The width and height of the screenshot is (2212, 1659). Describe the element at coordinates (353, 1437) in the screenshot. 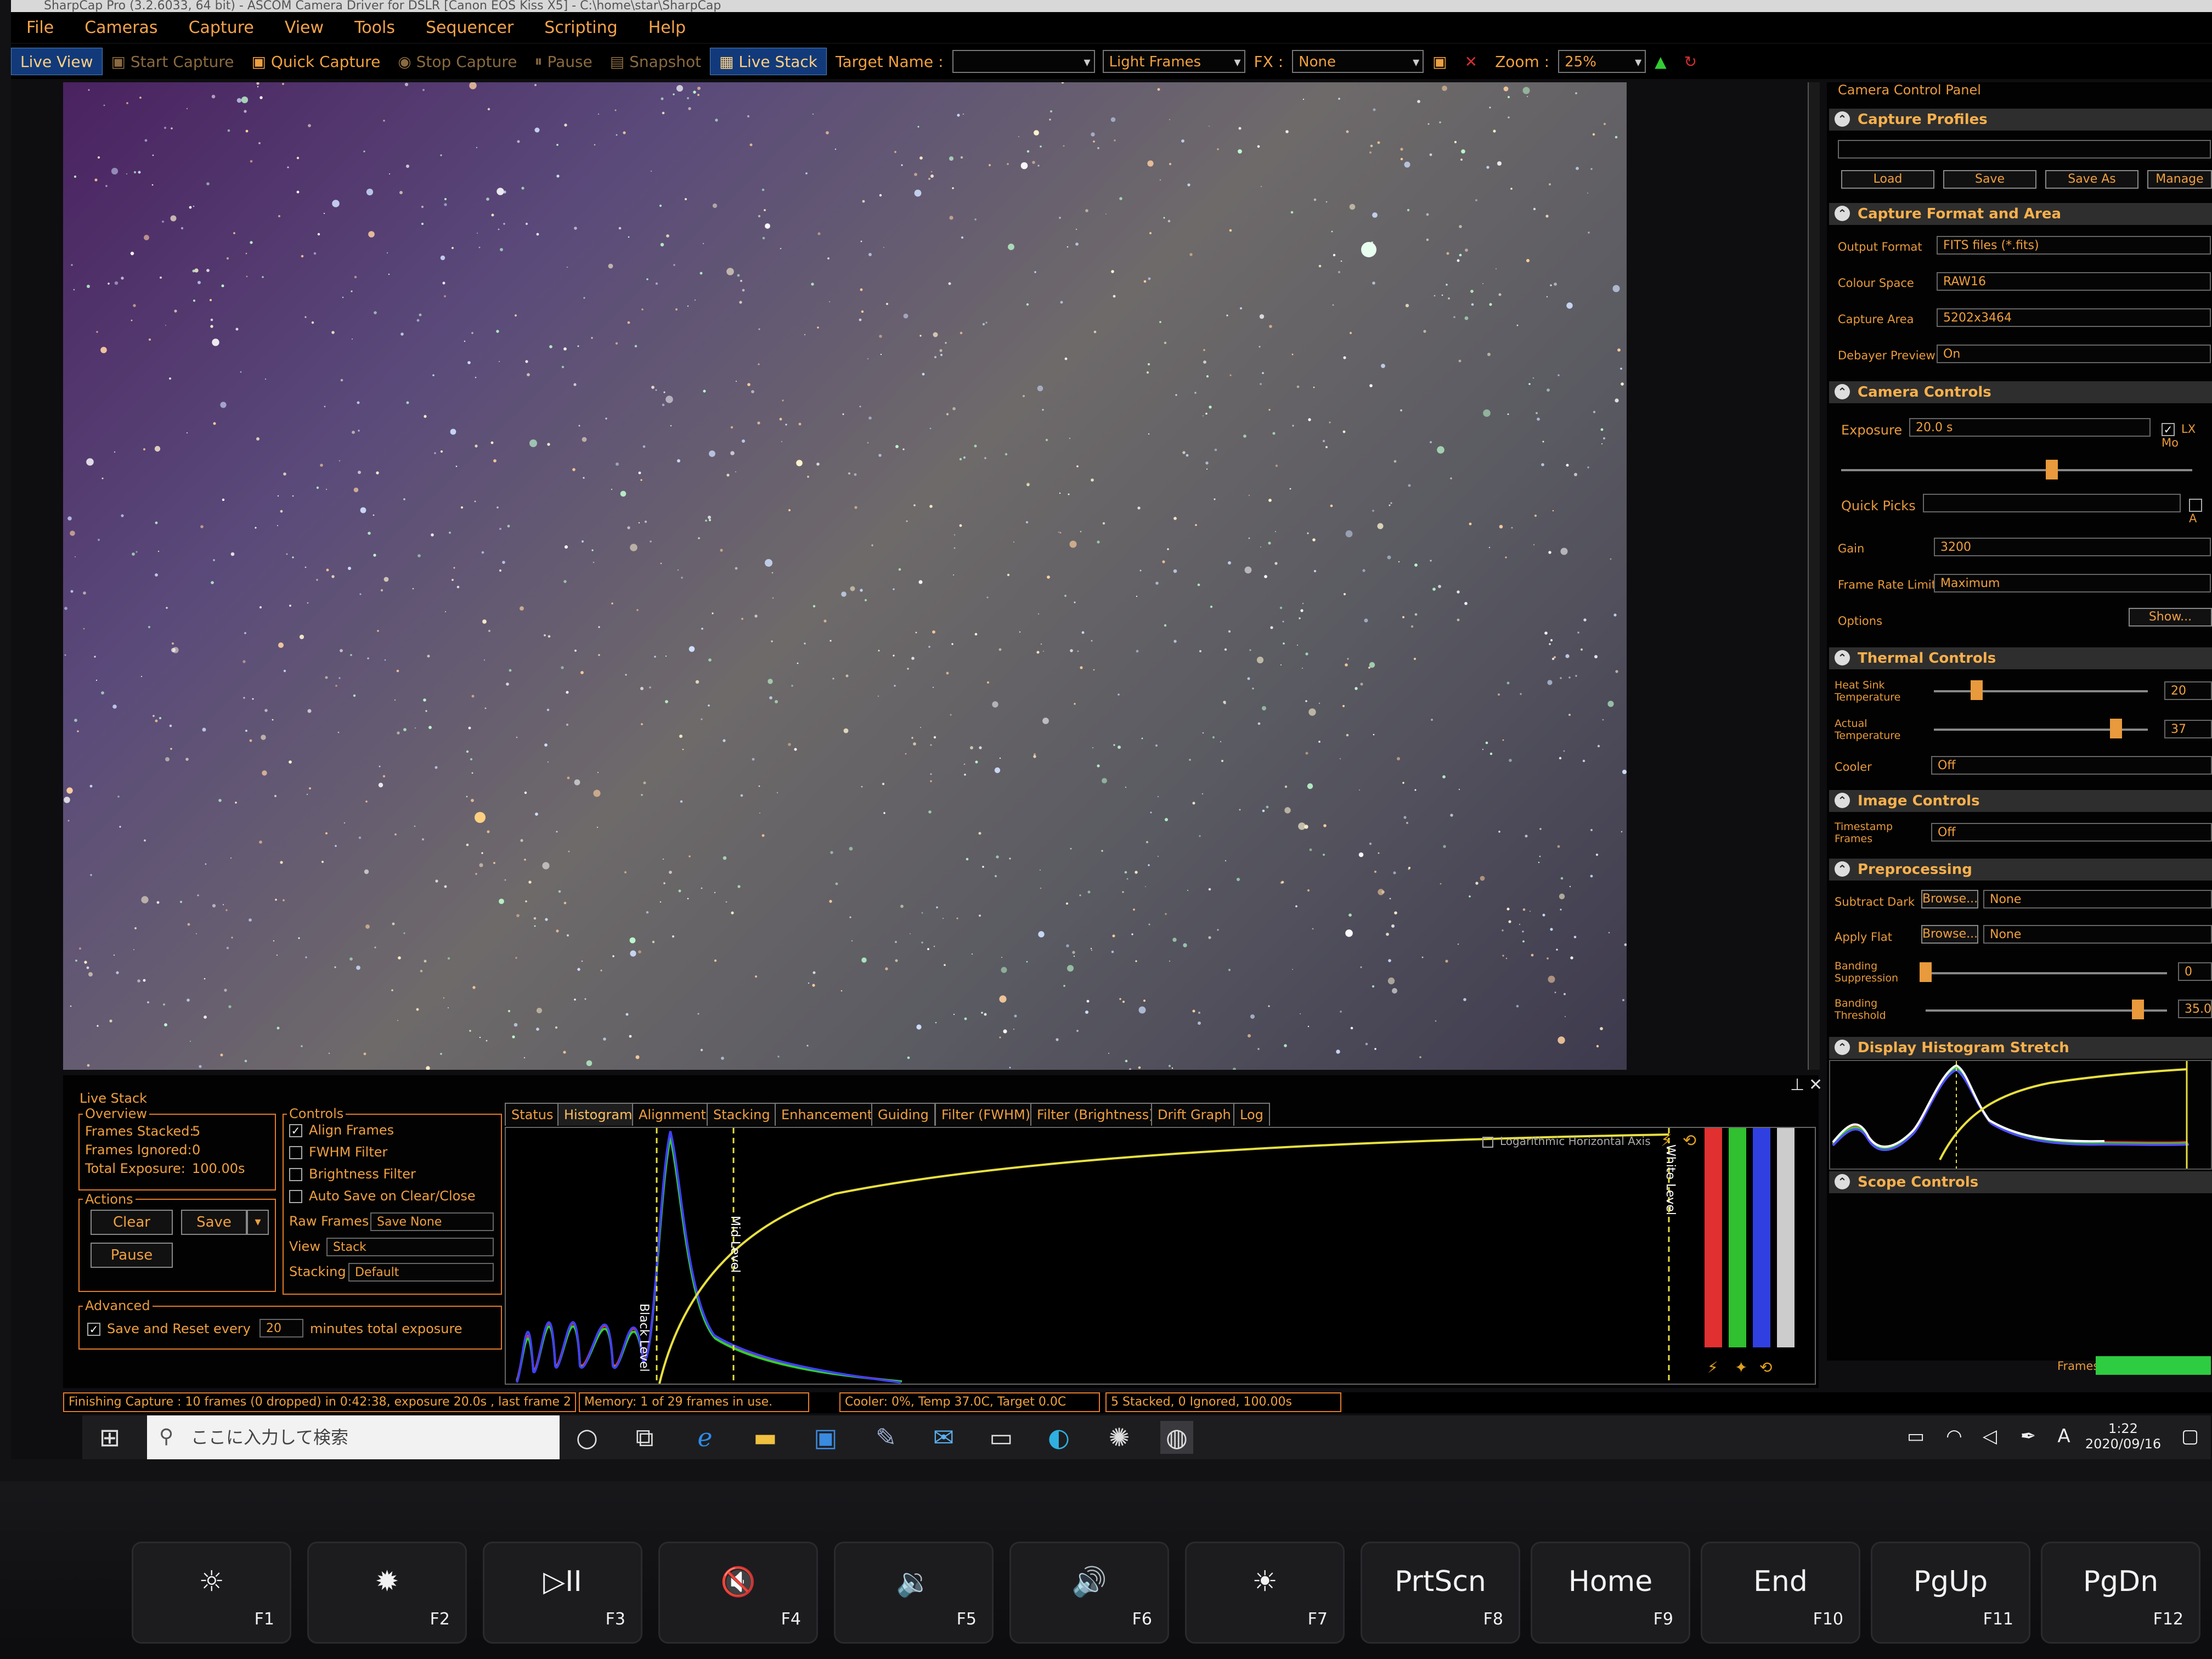

I see `taskbar-search-input: ここに入力して検索` at that location.